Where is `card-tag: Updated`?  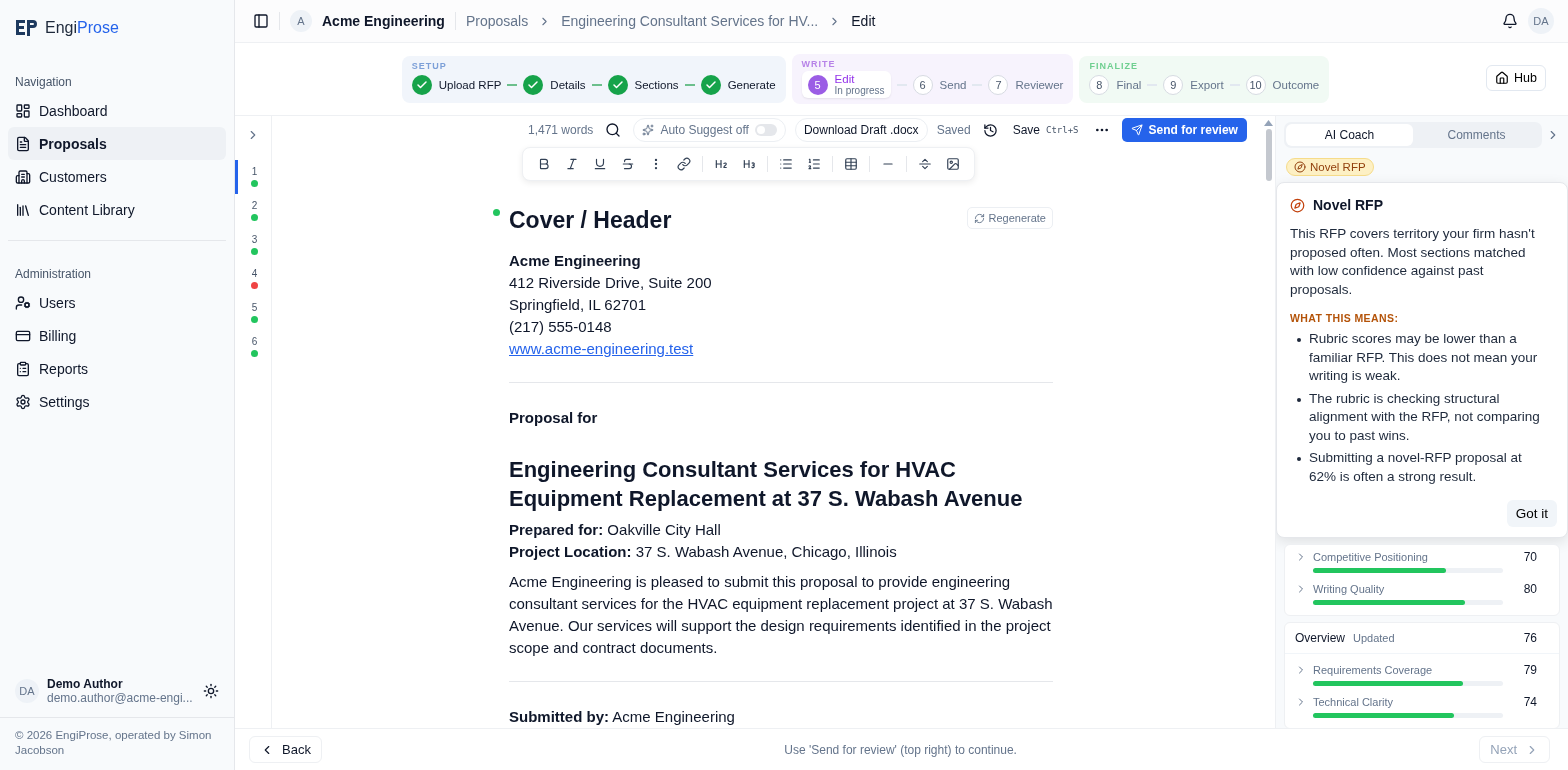 card-tag: Updated is located at coordinates (1434, 638).